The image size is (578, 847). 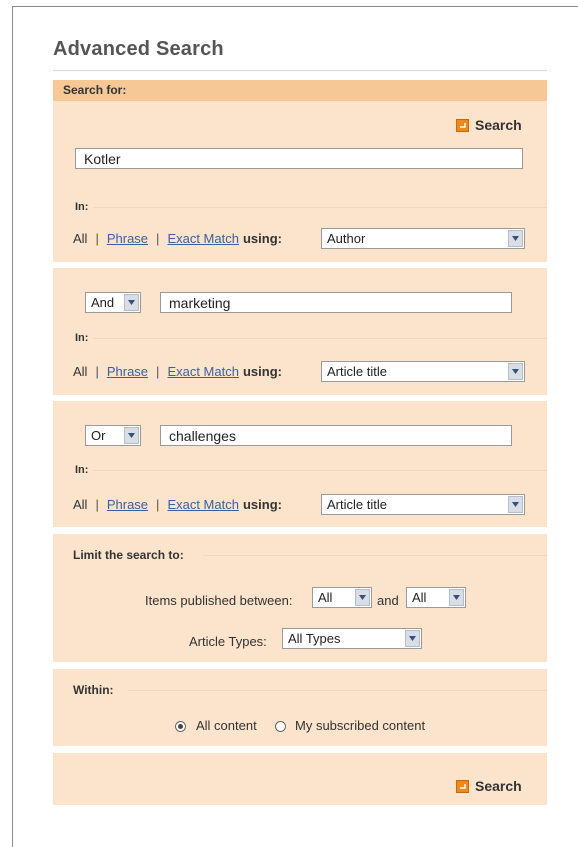 What do you see at coordinates (375, 555) in the screenshot?
I see `limit-divider` at bounding box center [375, 555].